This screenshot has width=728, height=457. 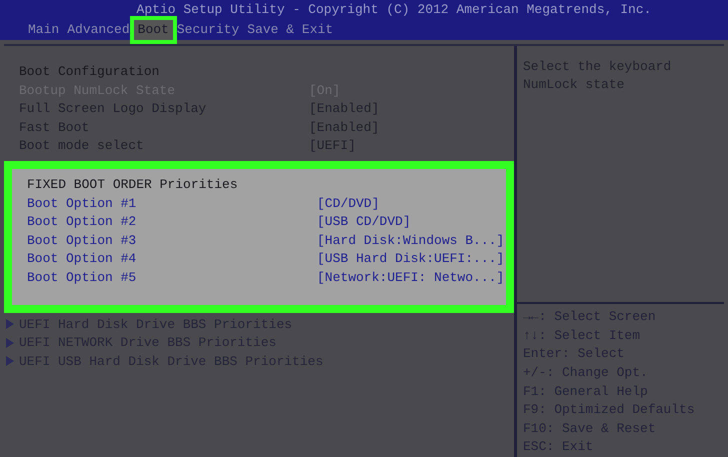 I want to click on boot-option-label: Boot Option #2, so click(x=172, y=222).